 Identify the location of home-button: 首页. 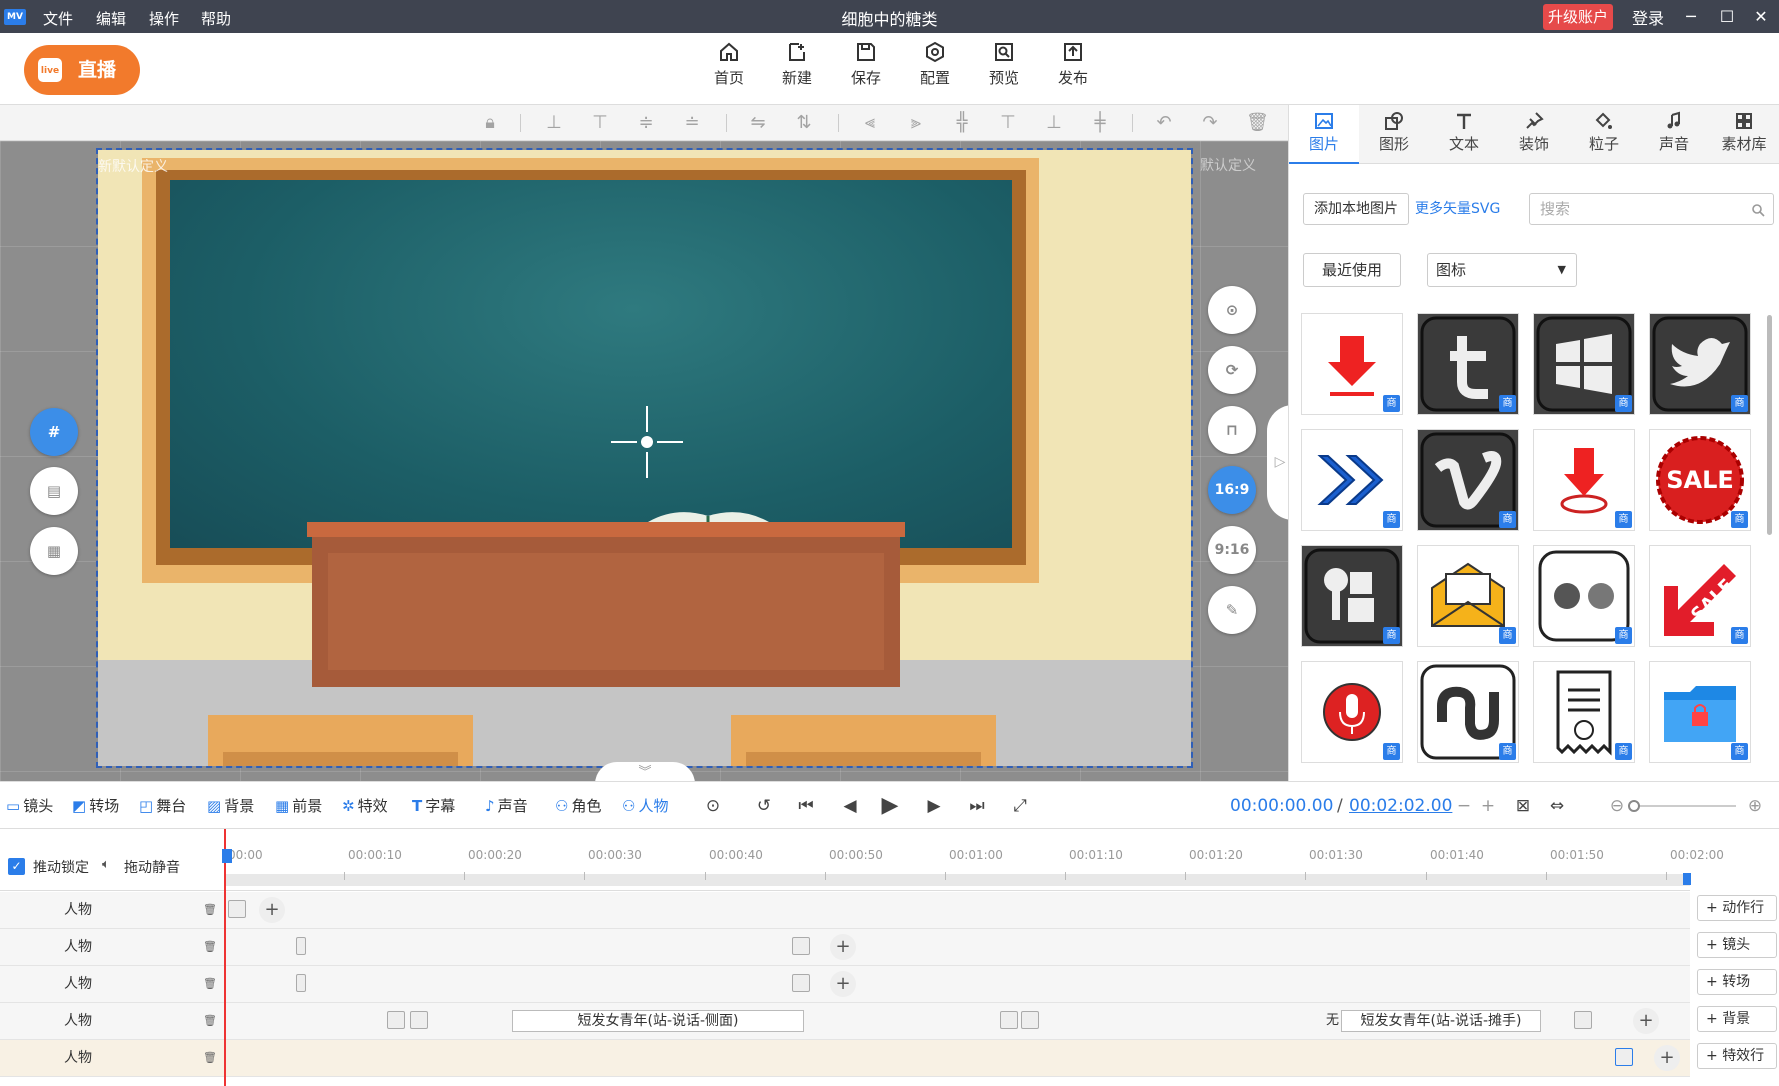
(729, 64).